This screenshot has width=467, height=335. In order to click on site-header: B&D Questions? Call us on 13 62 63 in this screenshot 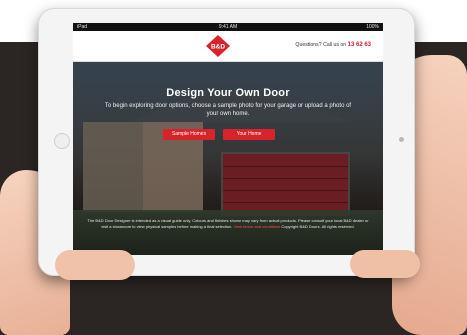, I will do `click(228, 46)`.